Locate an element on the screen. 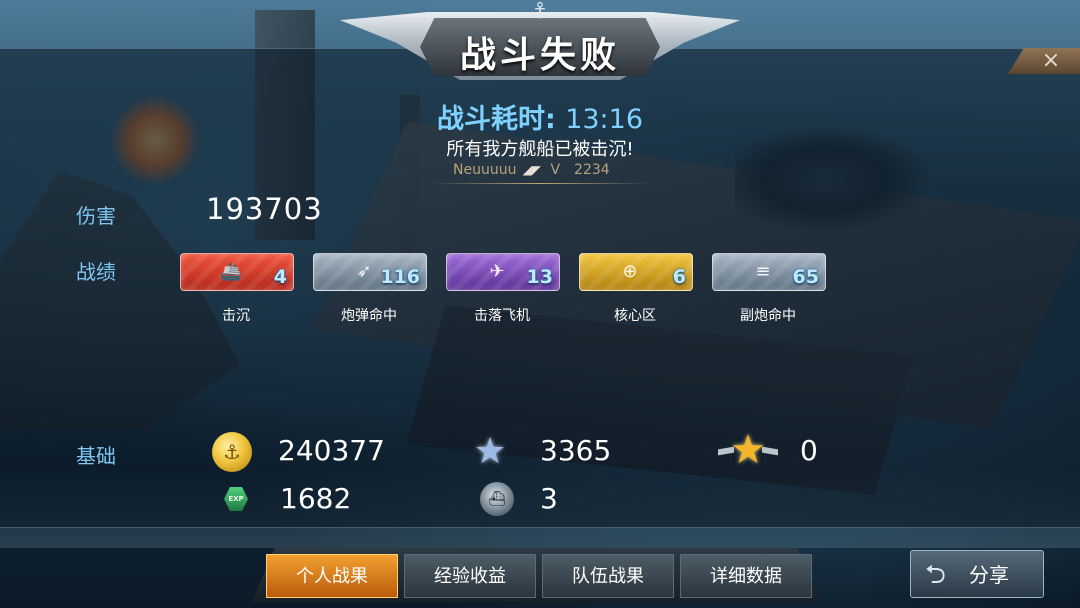 The image size is (1080, 608). badge-secondary-gun: ≡ 65 is located at coordinates (769, 272).